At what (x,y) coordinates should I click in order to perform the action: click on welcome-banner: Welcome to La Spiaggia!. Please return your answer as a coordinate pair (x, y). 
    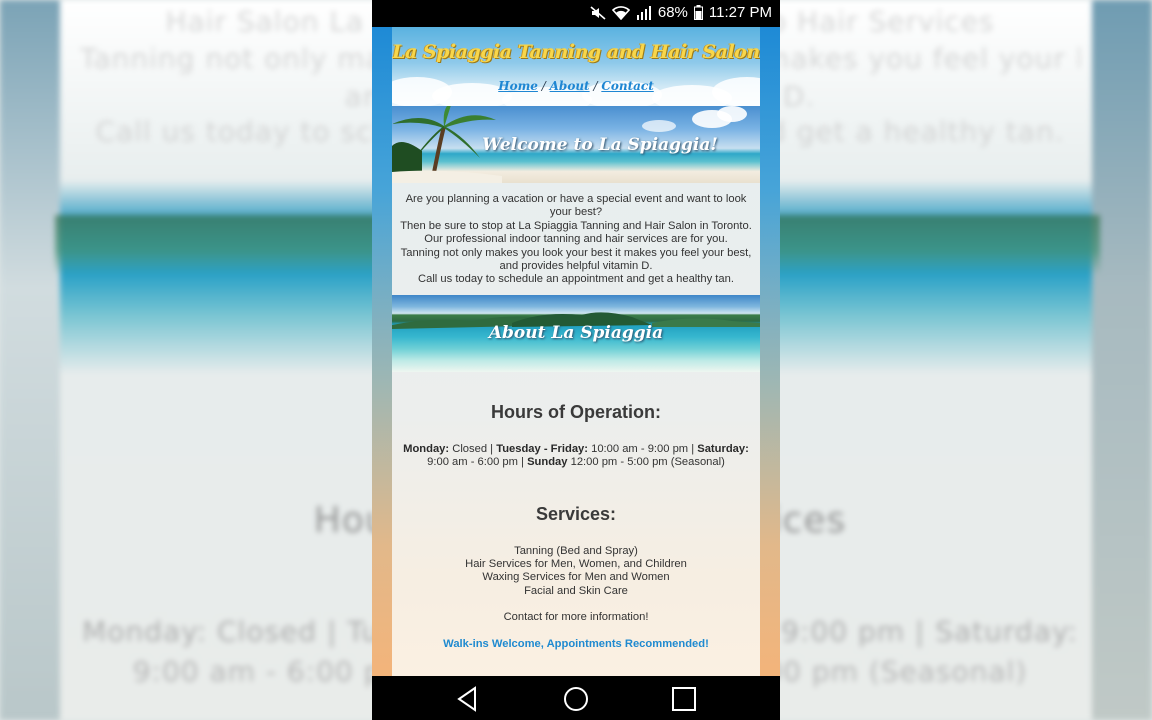
    Looking at the image, I should click on (576, 144).